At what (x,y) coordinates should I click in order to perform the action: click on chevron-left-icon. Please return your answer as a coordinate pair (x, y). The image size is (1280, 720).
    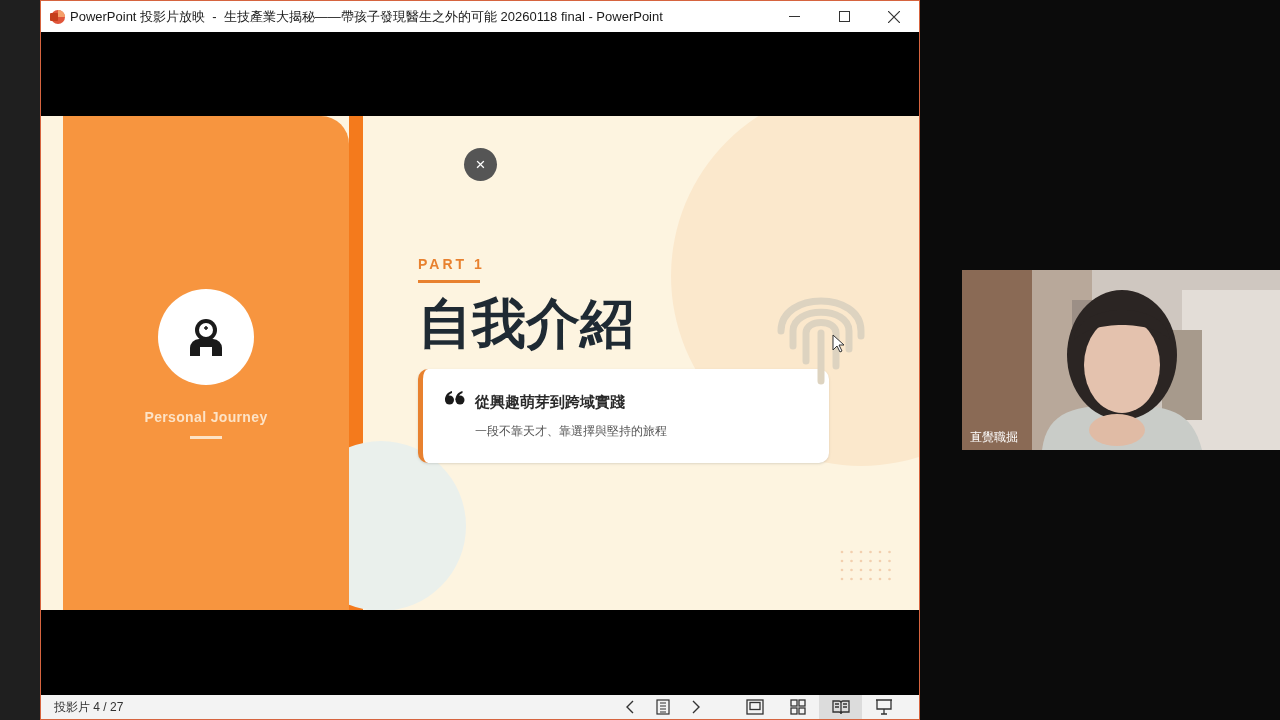
    Looking at the image, I should click on (630, 707).